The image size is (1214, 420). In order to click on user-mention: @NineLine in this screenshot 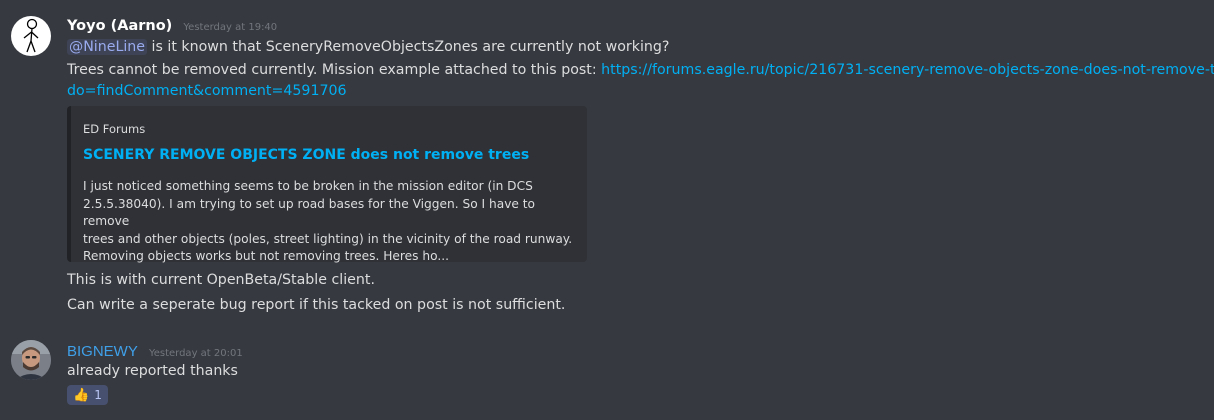, I will do `click(107, 47)`.